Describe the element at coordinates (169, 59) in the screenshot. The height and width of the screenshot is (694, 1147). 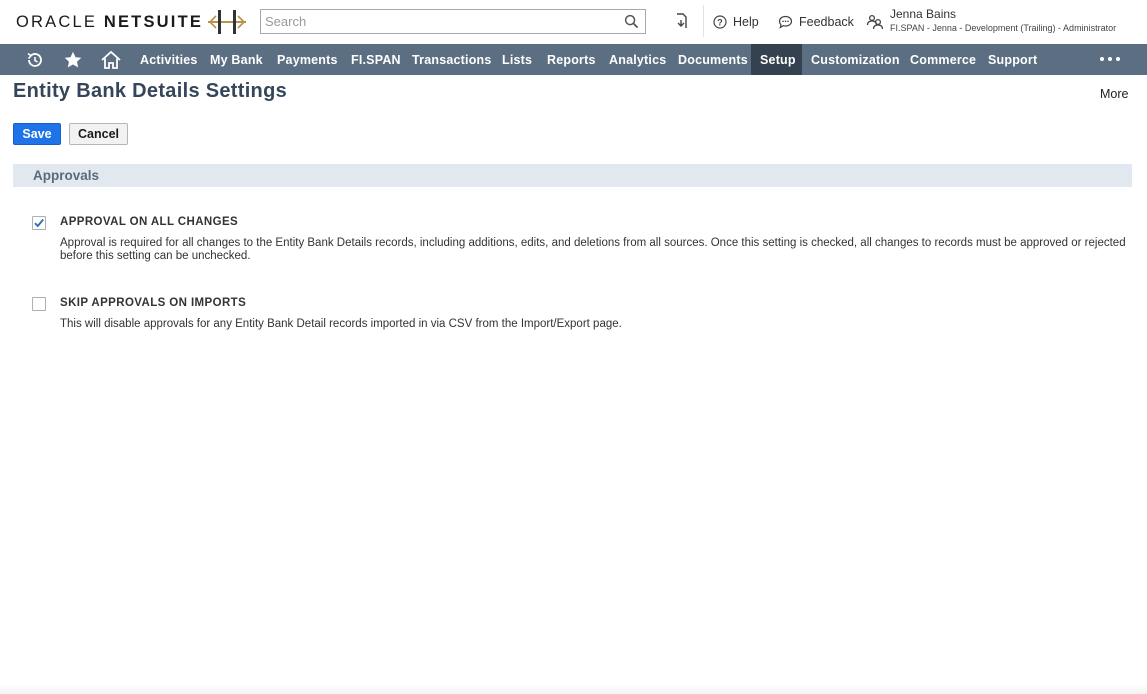
I see `nav-activities: Activities` at that location.